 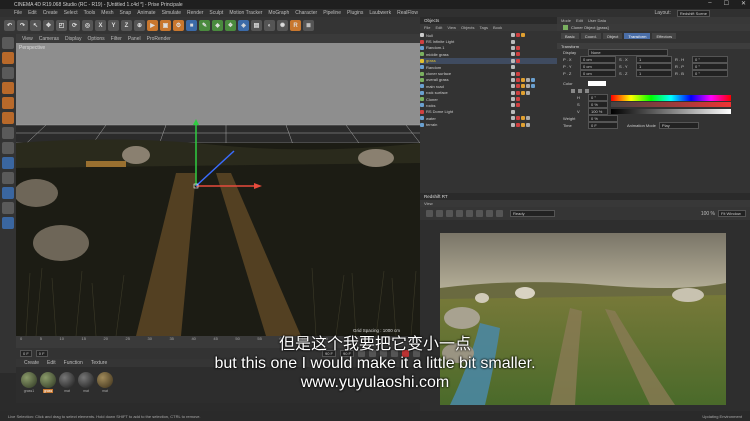 I want to click on y-axis-button: Y, so click(x=113, y=25).